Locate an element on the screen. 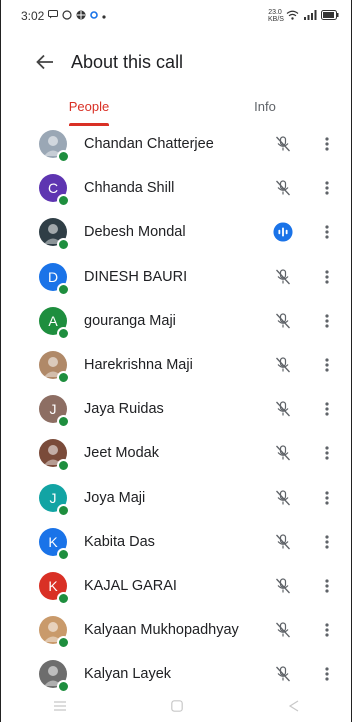  speaking-indicator-icon is located at coordinates (283, 232).